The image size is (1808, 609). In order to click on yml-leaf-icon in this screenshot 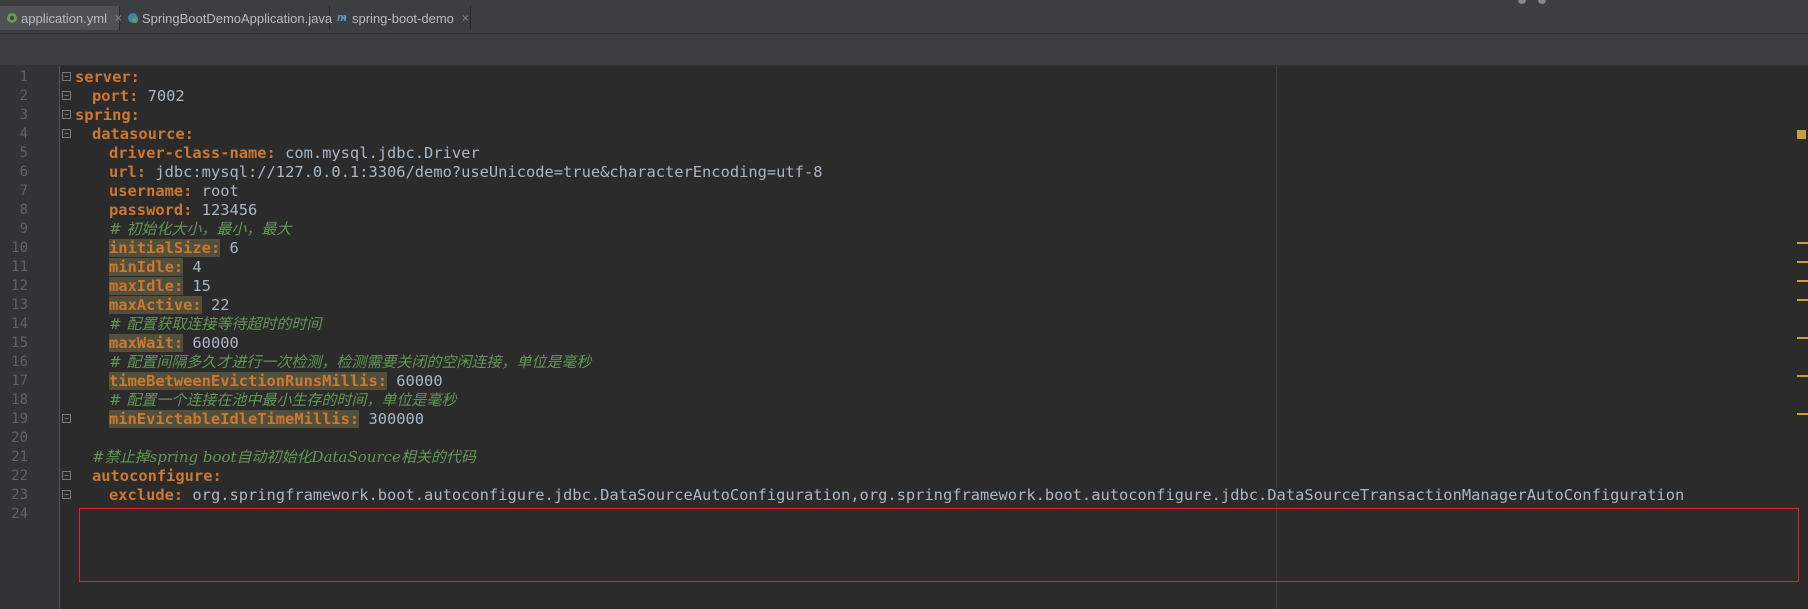, I will do `click(12, 18)`.